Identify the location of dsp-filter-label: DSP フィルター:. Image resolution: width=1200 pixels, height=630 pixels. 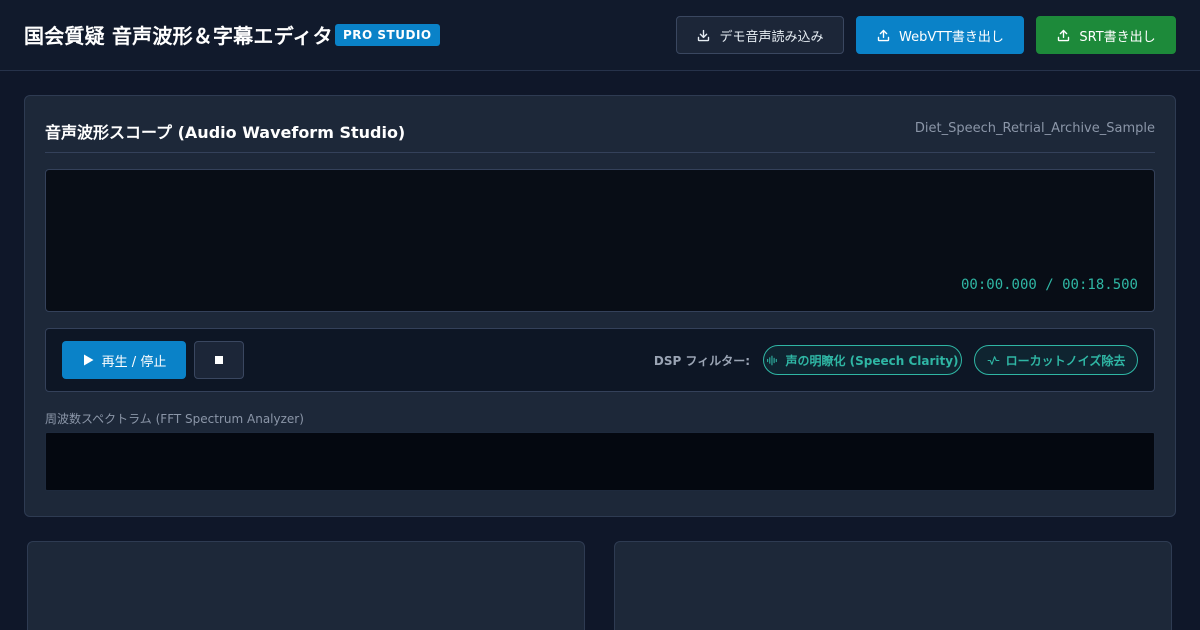
(701, 361).